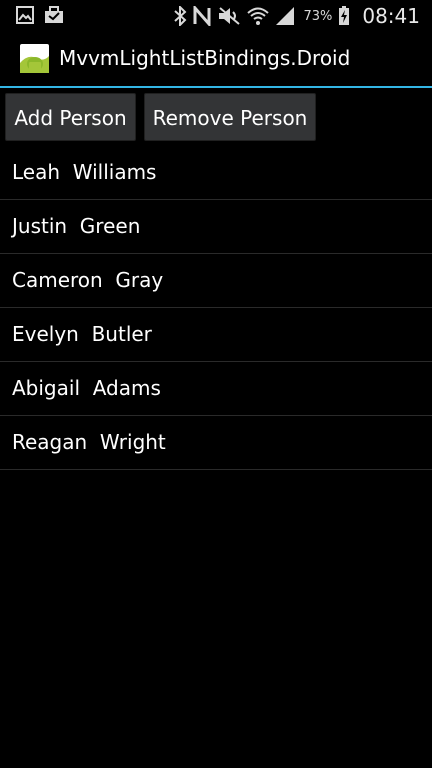  What do you see at coordinates (70, 117) in the screenshot?
I see `add-person-button: Add Person` at bounding box center [70, 117].